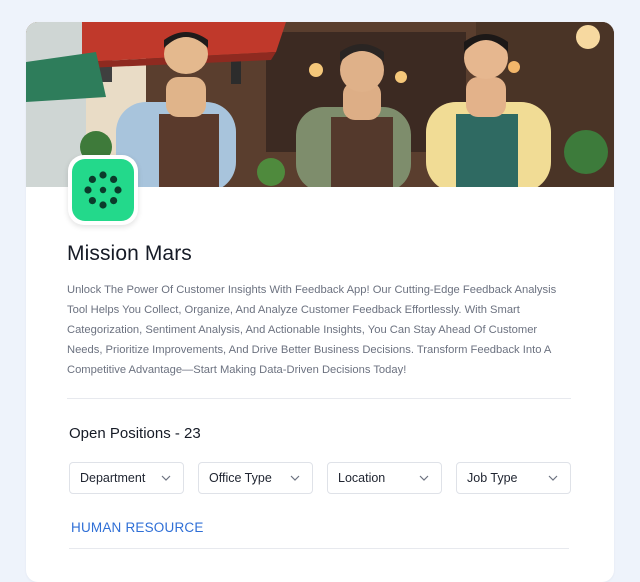  I want to click on asterisk-burst-icon, so click(103, 190).